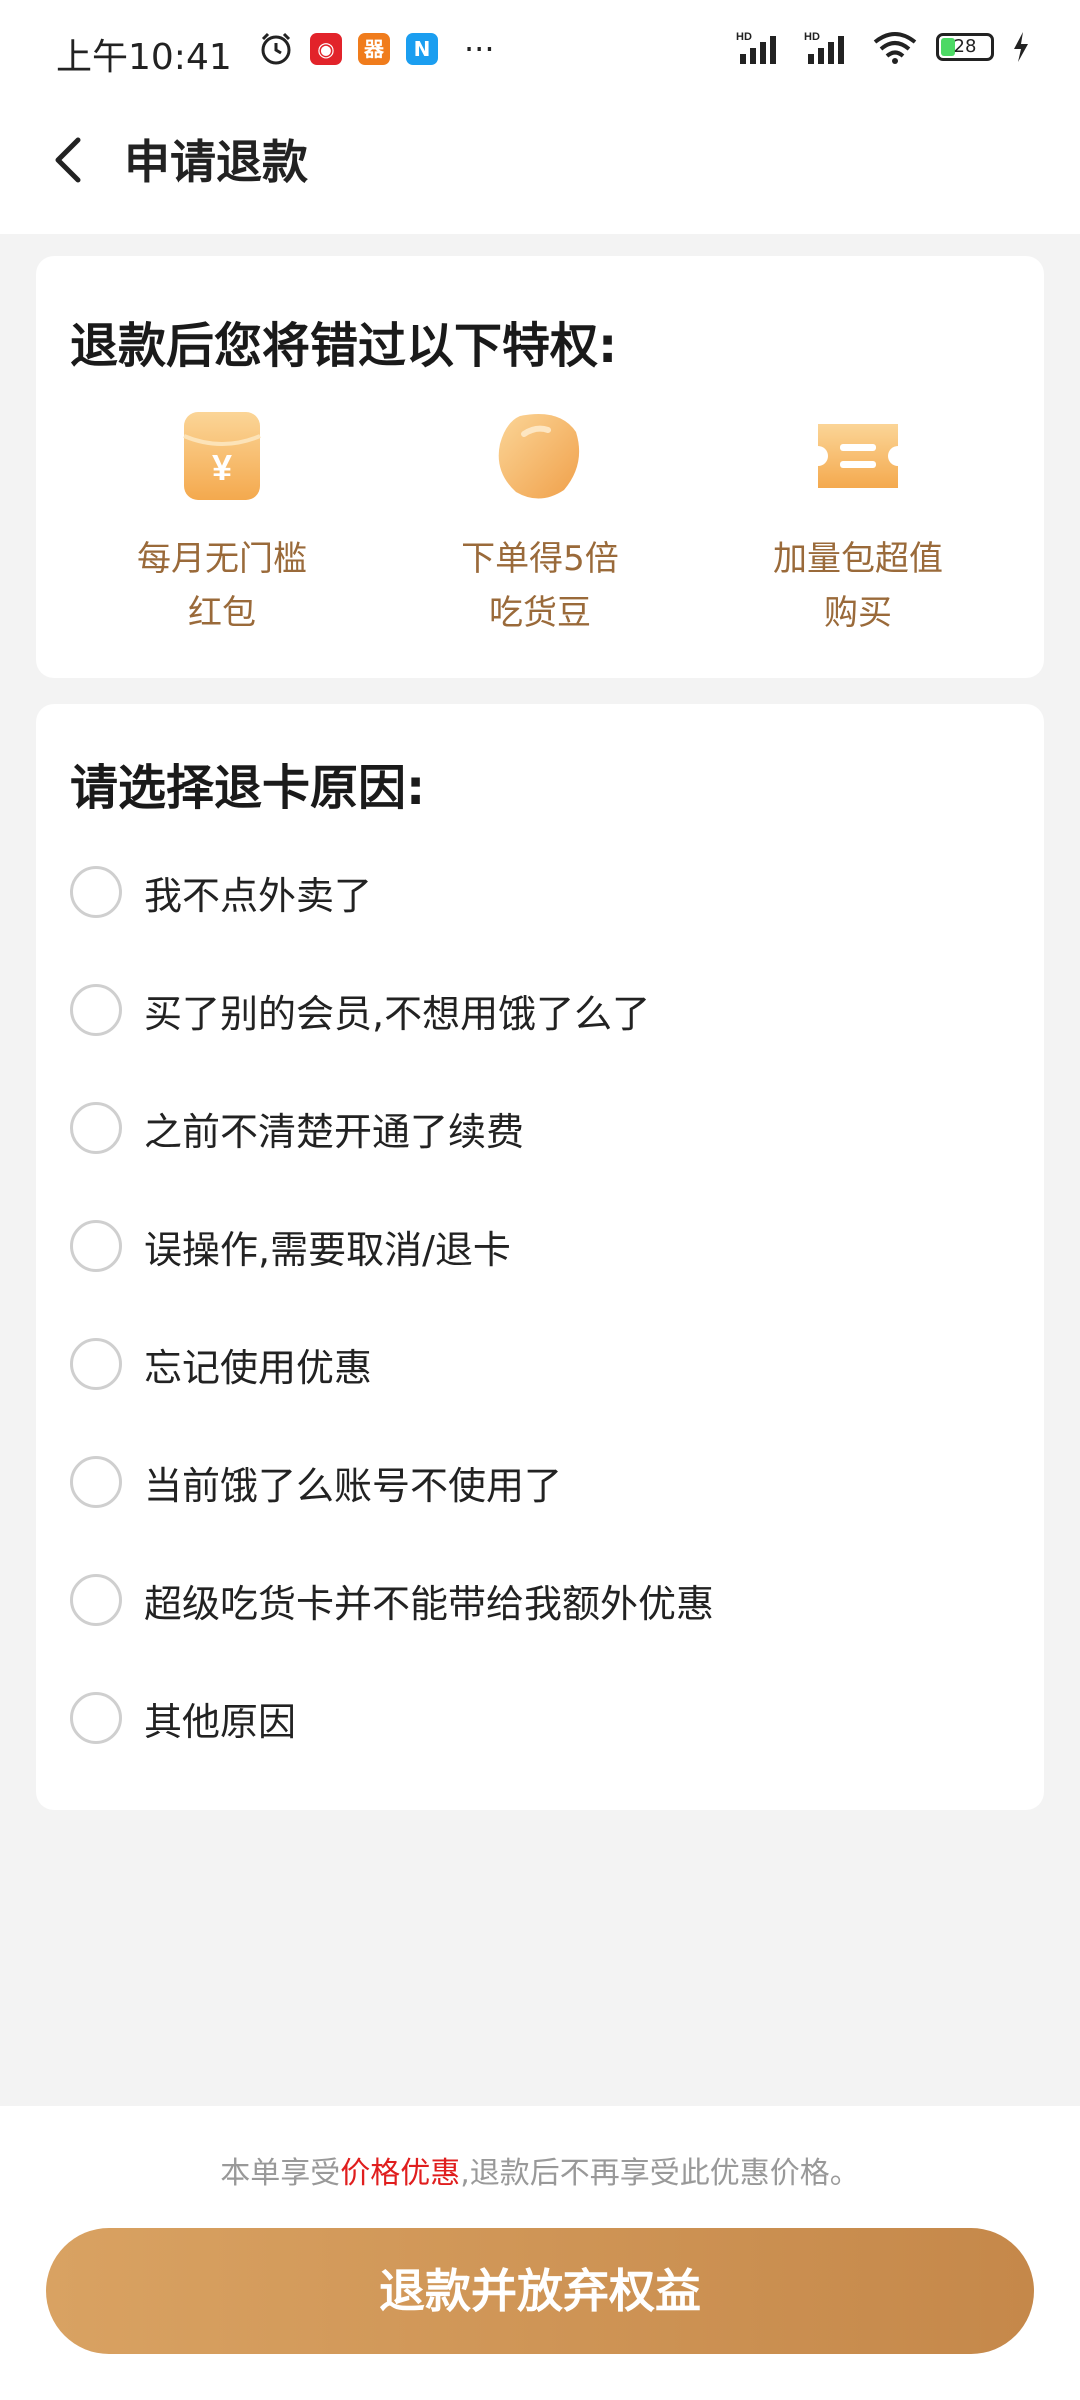  I want to click on back-arrow-icon, so click(70, 160).